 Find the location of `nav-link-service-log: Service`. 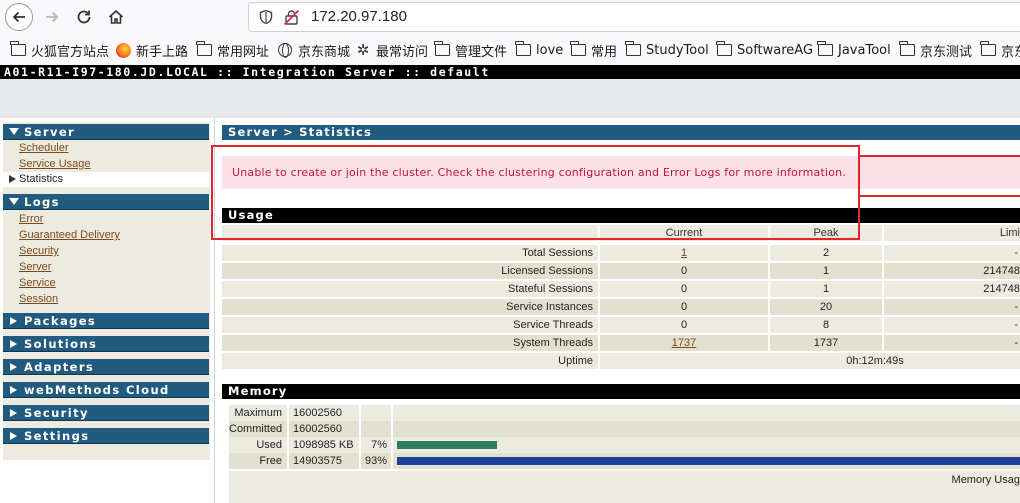

nav-link-service-log: Service is located at coordinates (37, 283).